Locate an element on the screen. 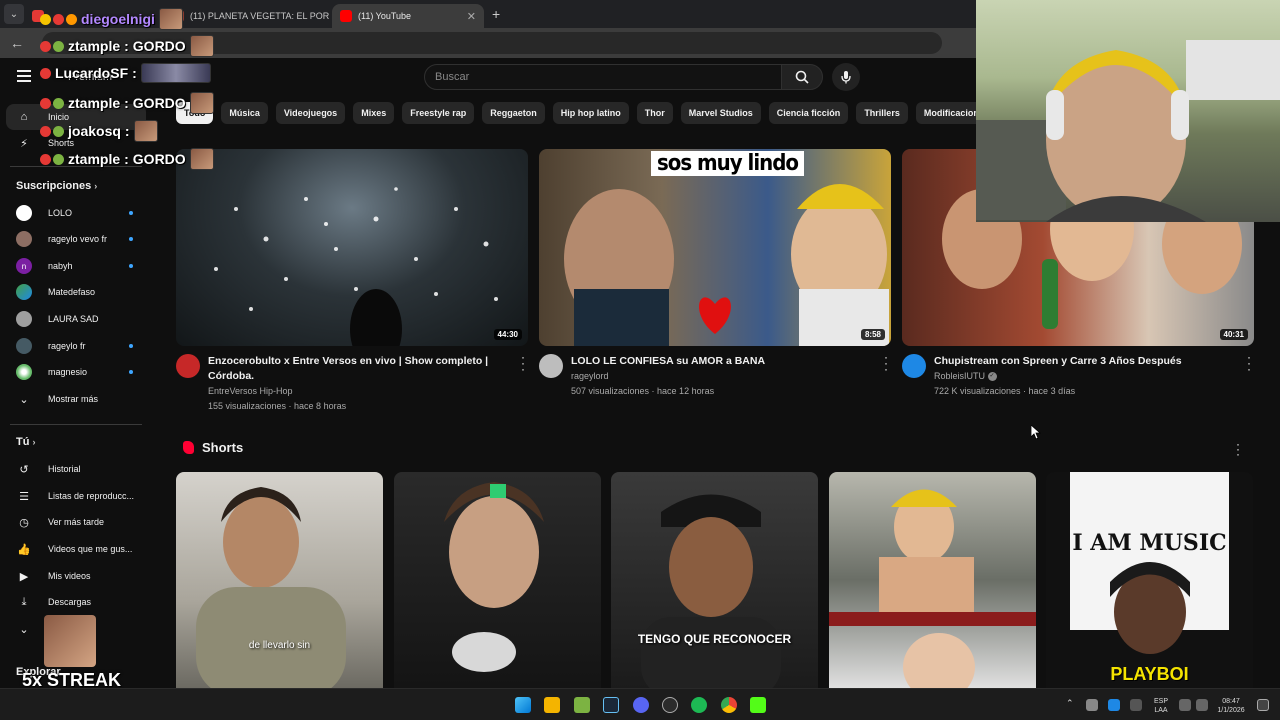 This screenshot has width=1280, height=720. thumbnail-caption: sos muy lindo is located at coordinates (727, 163).